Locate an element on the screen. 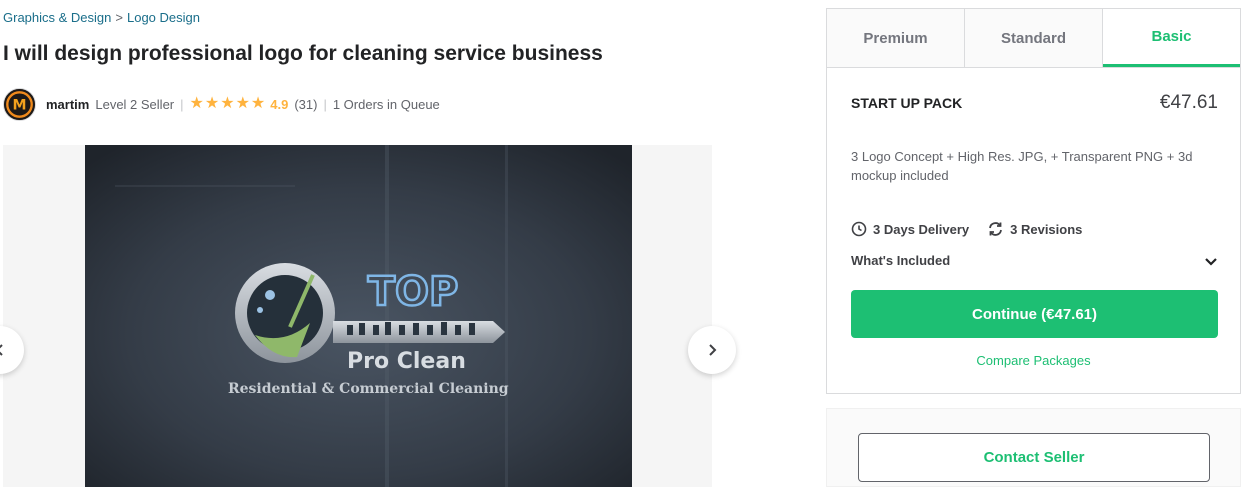  package-features: 3 Days Delivery 3 Revisions is located at coordinates (966, 229).